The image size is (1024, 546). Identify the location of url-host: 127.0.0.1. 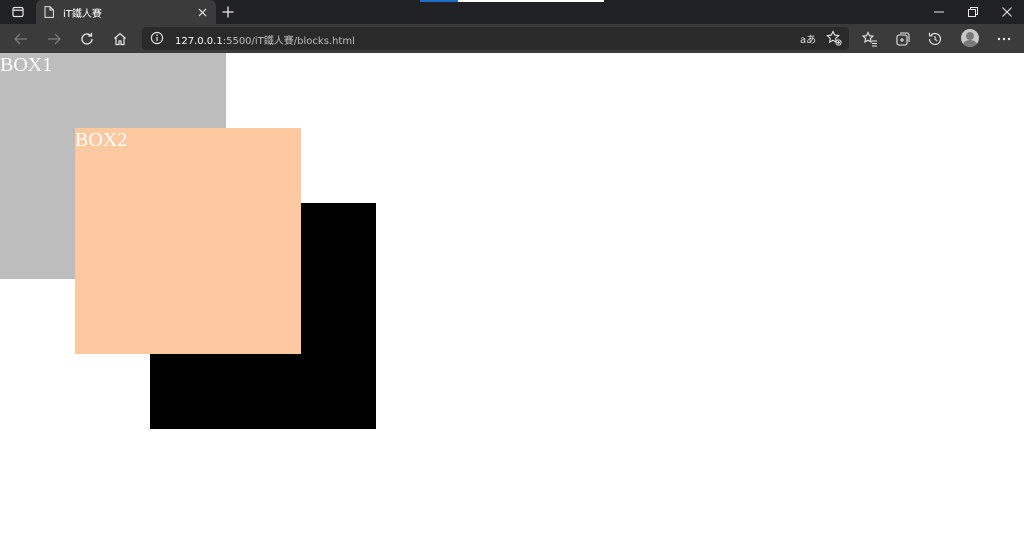
(199, 41).